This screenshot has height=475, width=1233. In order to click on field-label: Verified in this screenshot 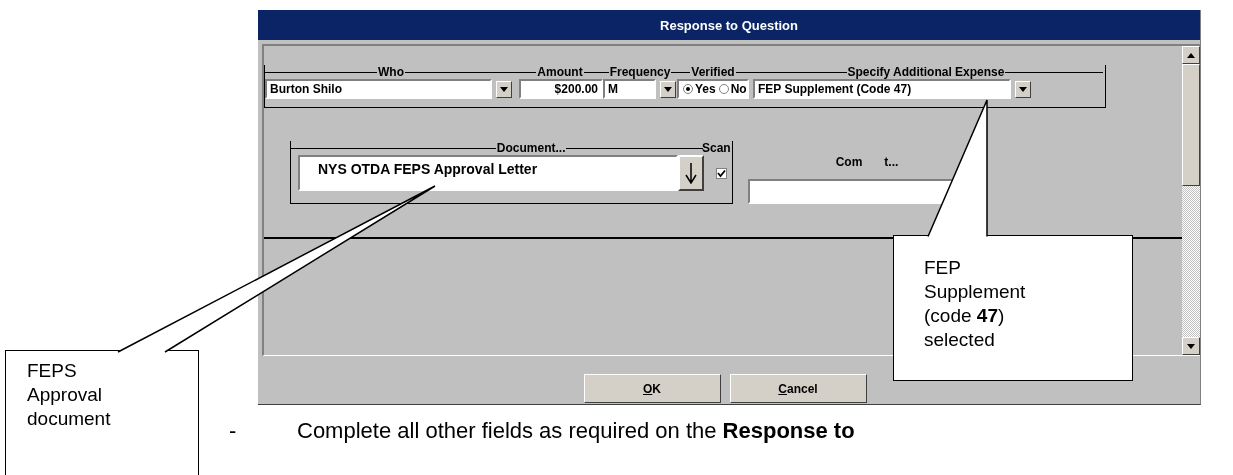, I will do `click(713, 72)`.